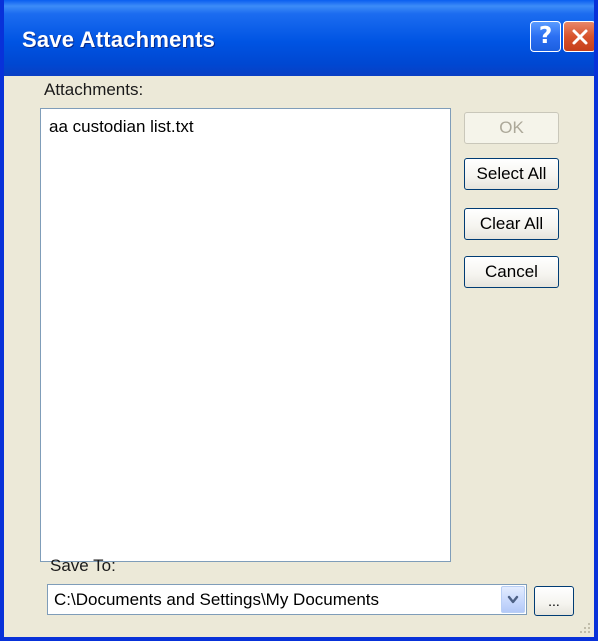 This screenshot has width=598, height=641. I want to click on close-icon, so click(579, 36).